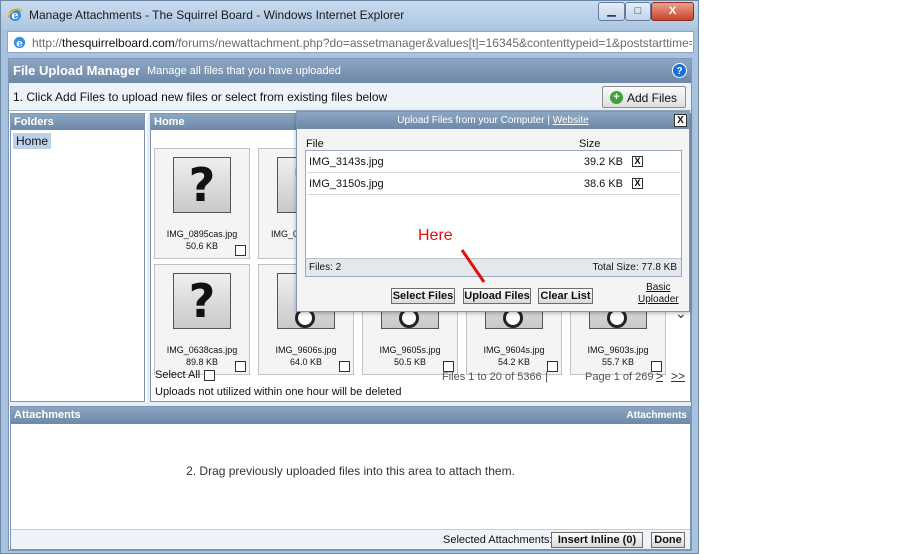 Image resolution: width=900 pixels, height=554 pixels. What do you see at coordinates (350, 415) in the screenshot?
I see `attachments-header: Attachments Attachments` at bounding box center [350, 415].